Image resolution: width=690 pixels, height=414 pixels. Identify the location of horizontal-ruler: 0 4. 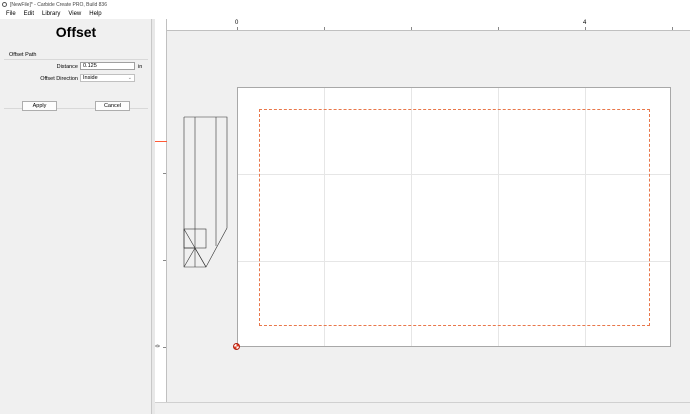
(428, 25).